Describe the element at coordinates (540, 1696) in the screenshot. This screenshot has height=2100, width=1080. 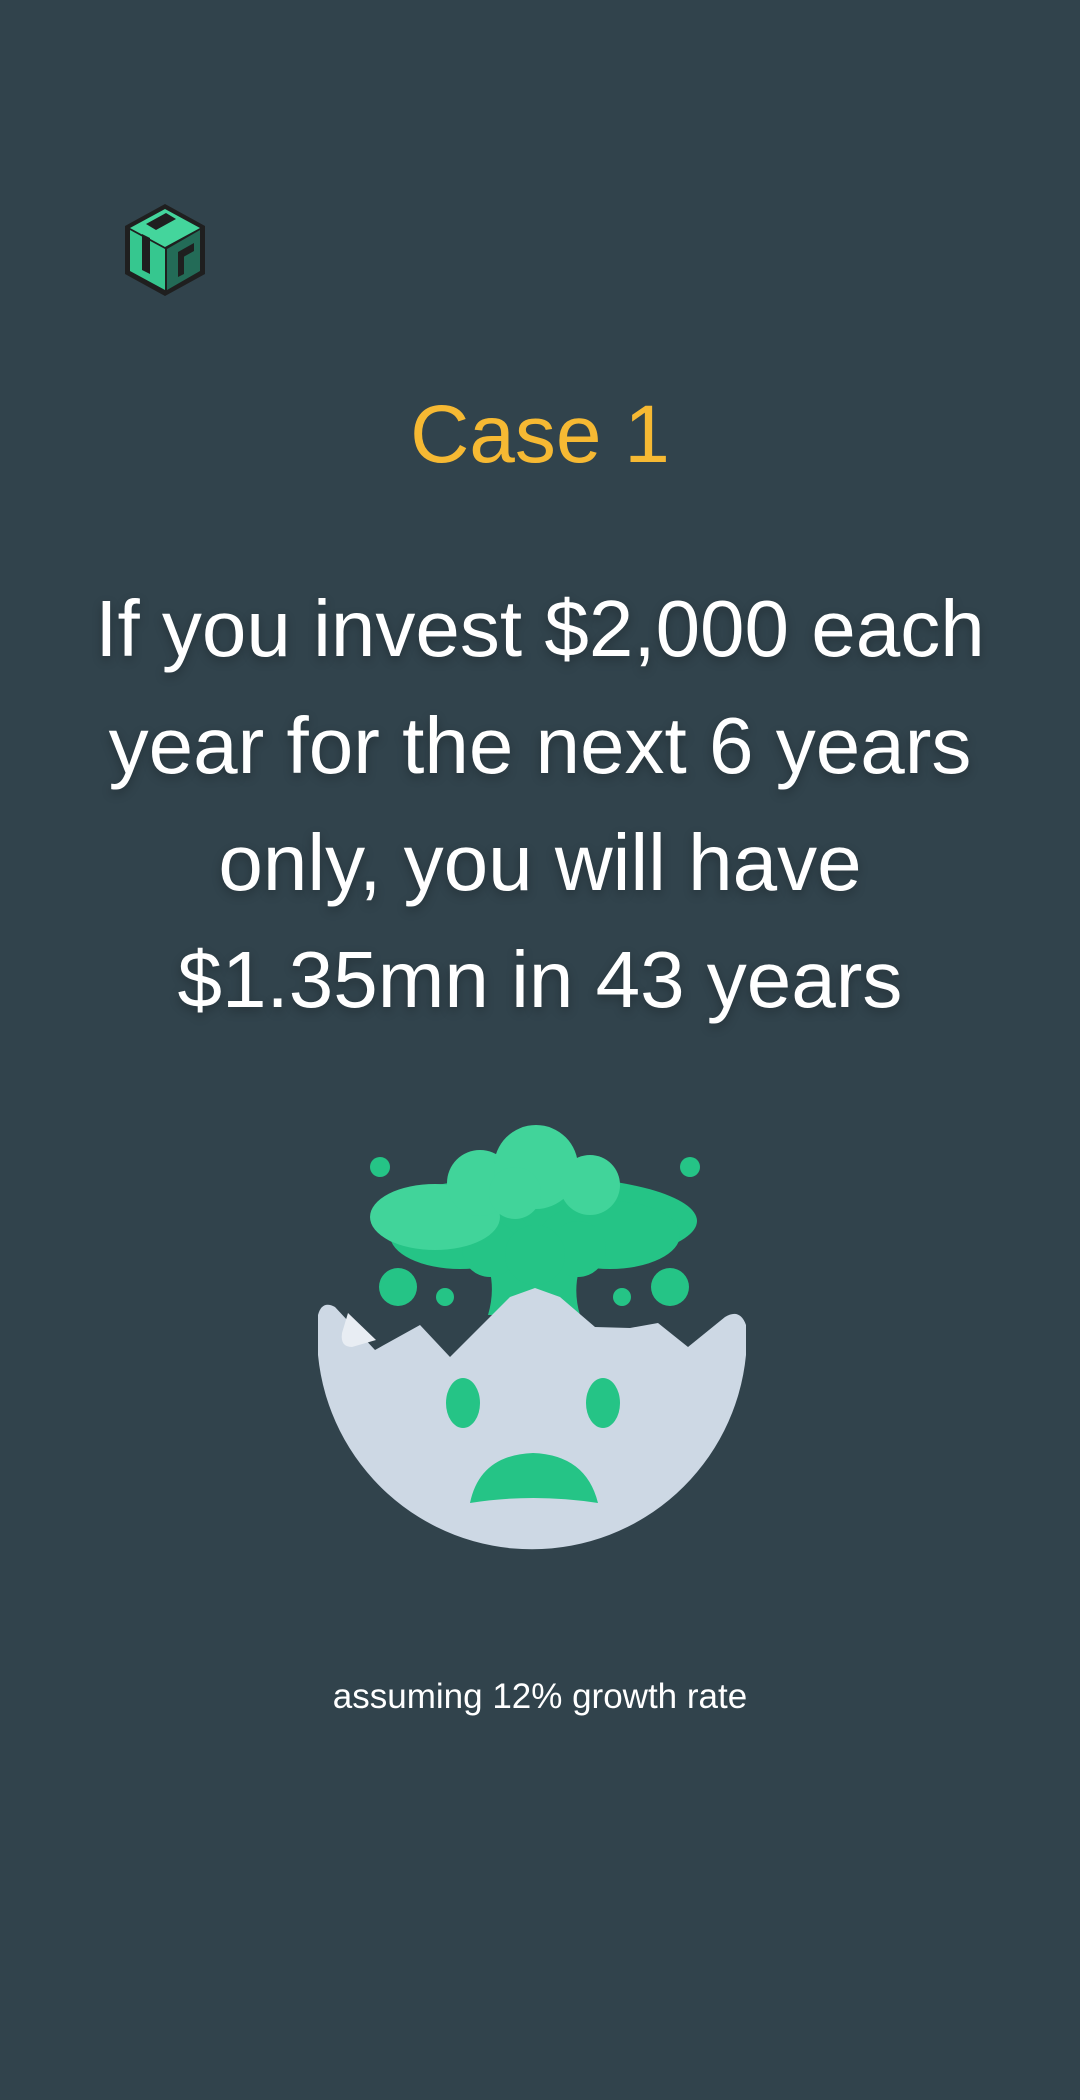
I see `growth-rate-footnote: assuming 12% growth rate` at that location.